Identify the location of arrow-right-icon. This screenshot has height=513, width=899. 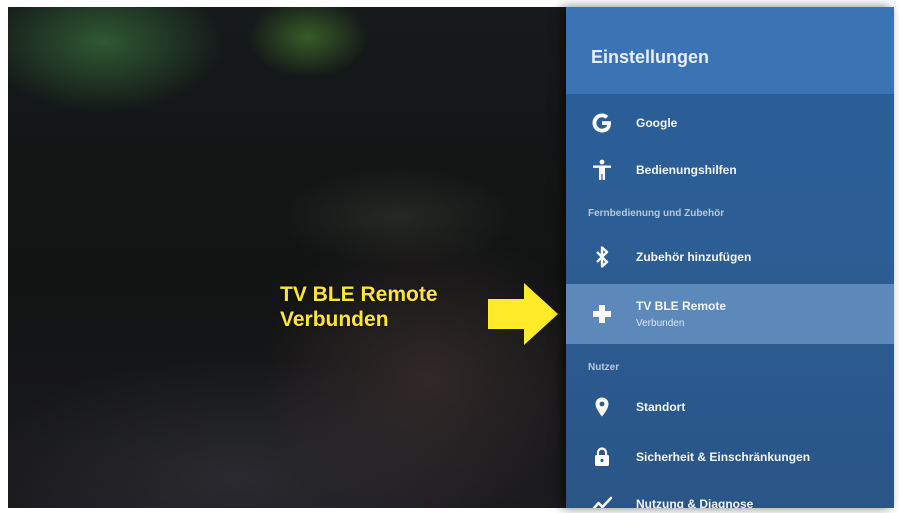
(523, 314).